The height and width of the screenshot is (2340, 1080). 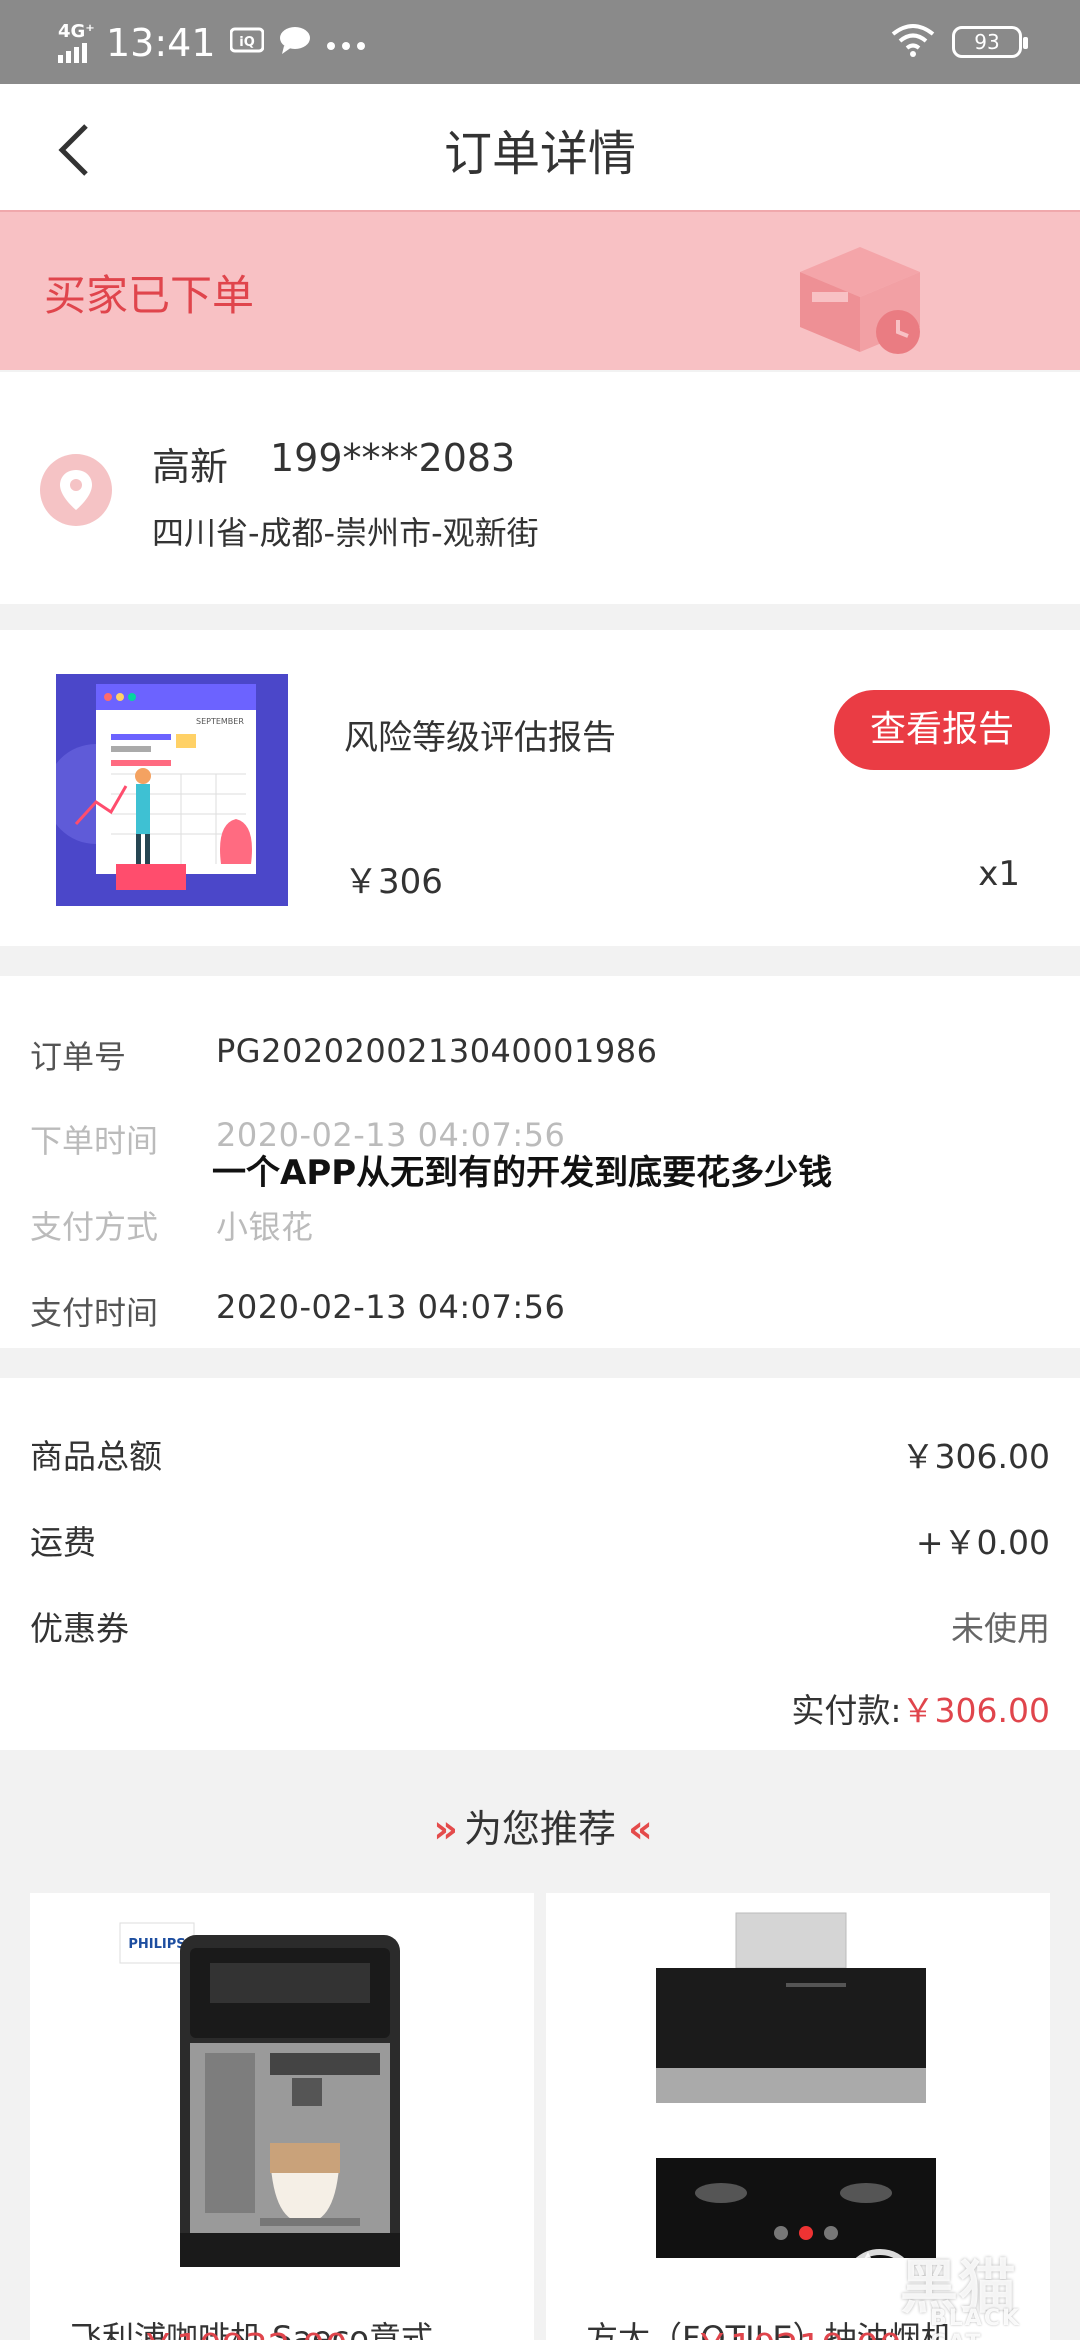 What do you see at coordinates (78, 1057) in the screenshot?
I see `order-number-label: 订单号` at bounding box center [78, 1057].